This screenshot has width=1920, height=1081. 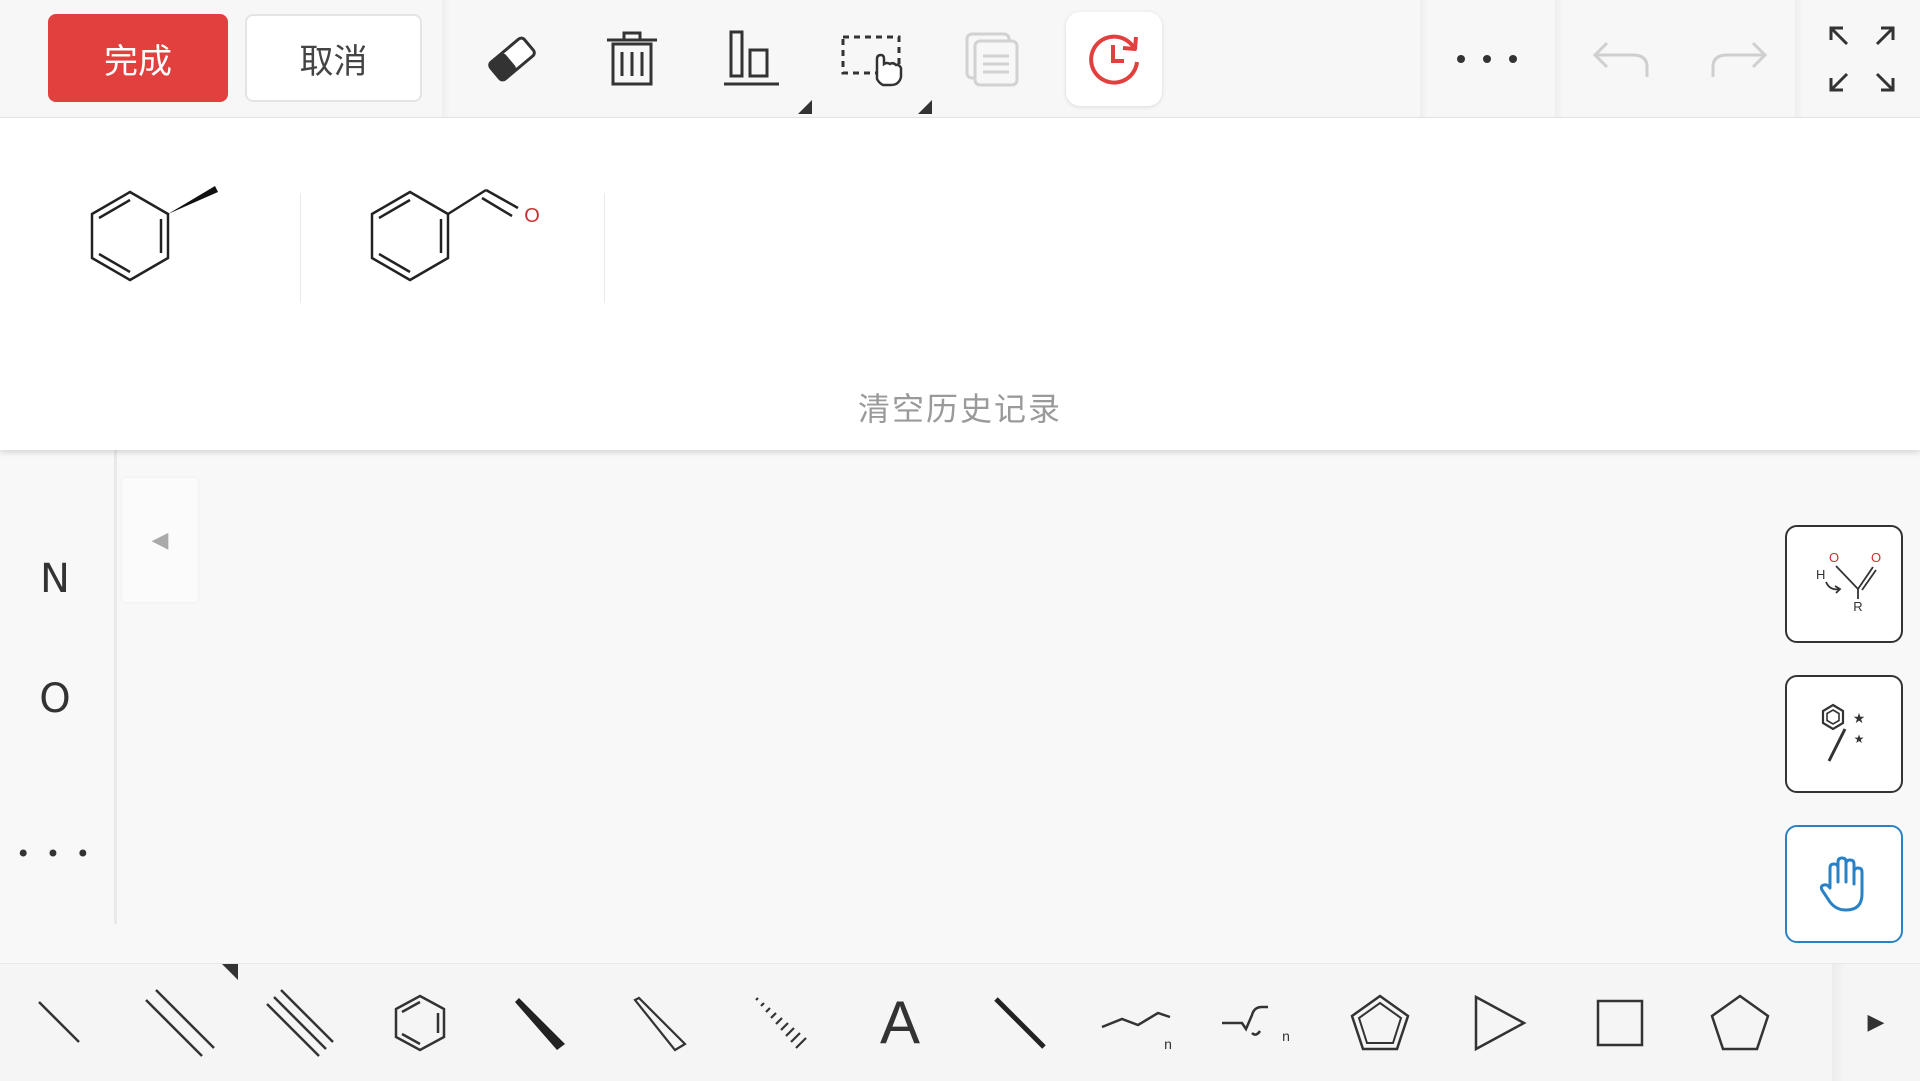 I want to click on hand-icon, so click(x=1841, y=884).